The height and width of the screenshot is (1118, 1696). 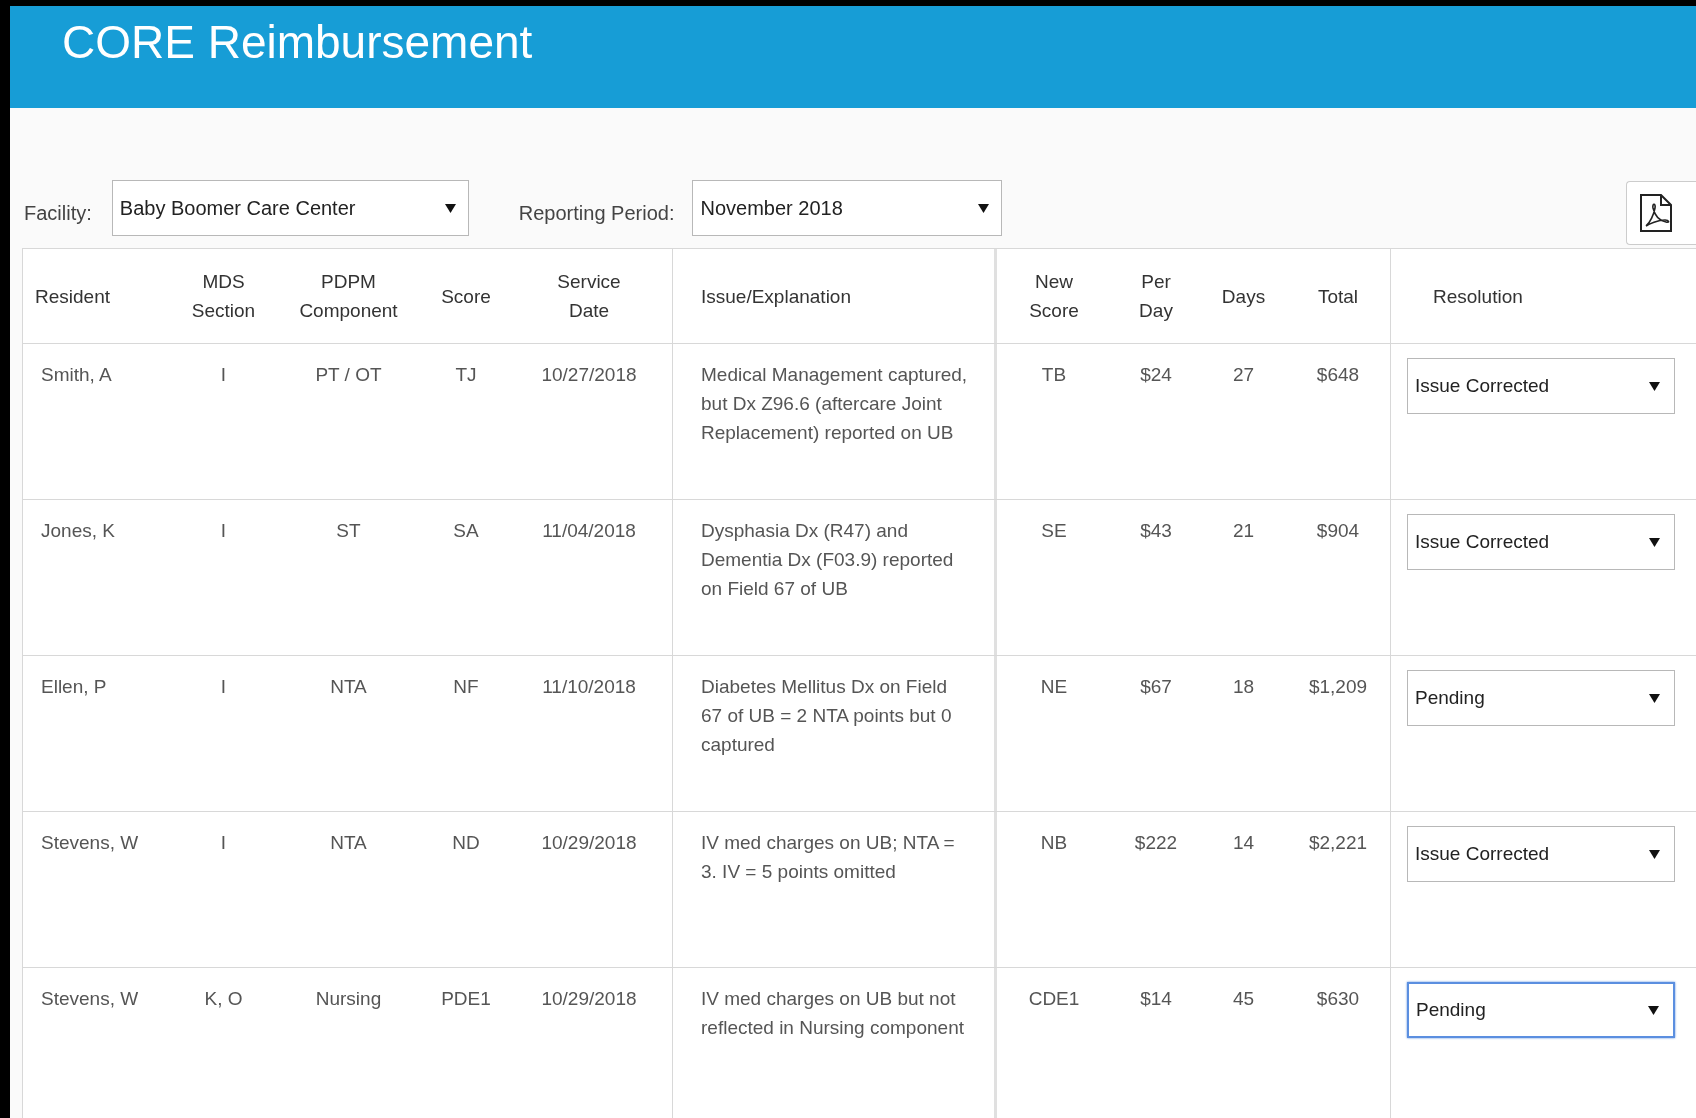 What do you see at coordinates (1054, 999) in the screenshot?
I see `table-cell-text: CDE1` at bounding box center [1054, 999].